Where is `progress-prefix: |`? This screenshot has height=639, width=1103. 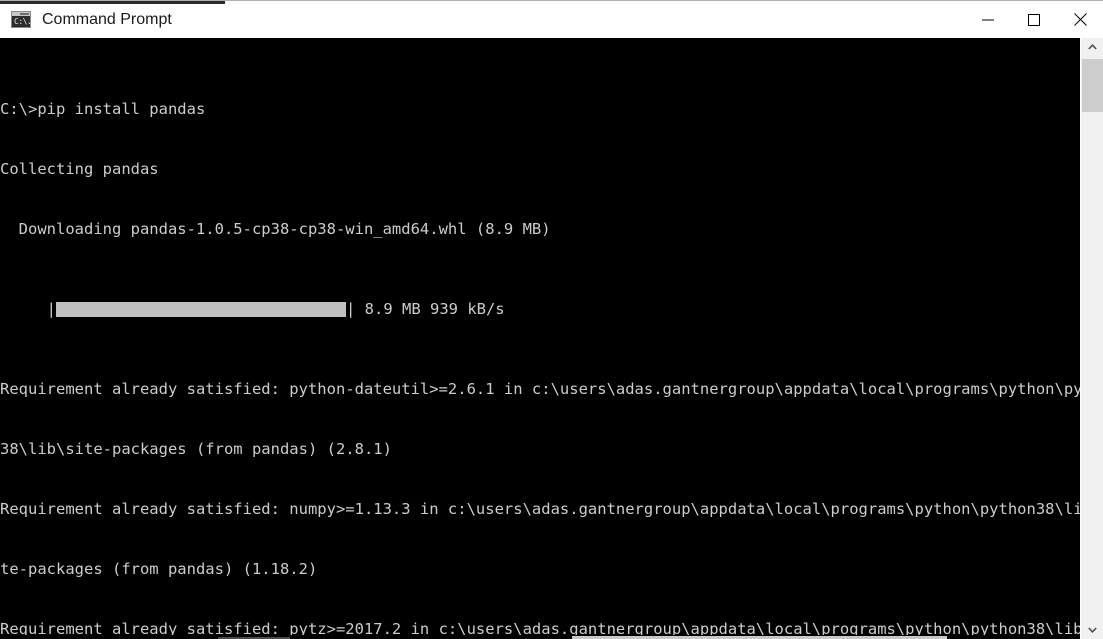 progress-prefix: | is located at coordinates (28, 309).